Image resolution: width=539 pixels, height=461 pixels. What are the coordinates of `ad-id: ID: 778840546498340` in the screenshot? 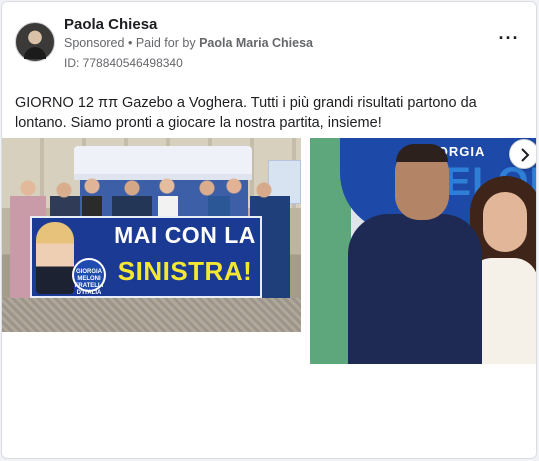 It's located at (123, 63).